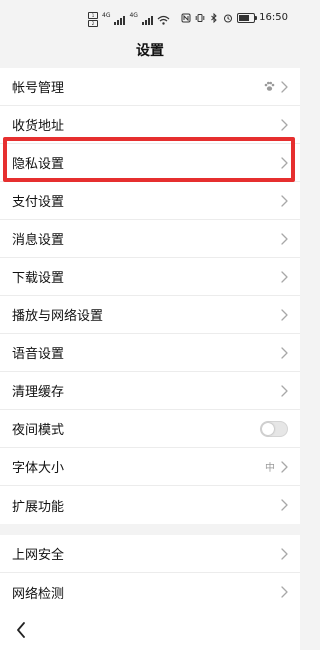 This screenshot has height=650, width=320. Describe the element at coordinates (150, 429) in the screenshot. I see `settings-row: 夜间模式` at that location.